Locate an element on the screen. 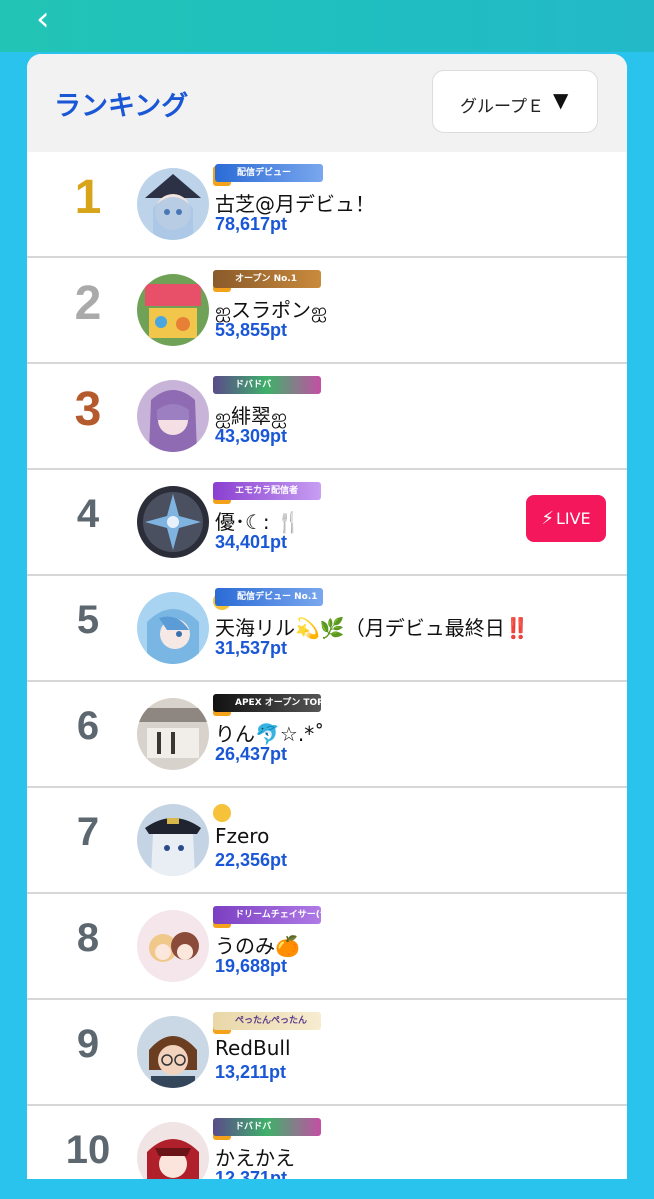 The image size is (654, 1199). group-select-value: グループＥ is located at coordinates (502, 107).